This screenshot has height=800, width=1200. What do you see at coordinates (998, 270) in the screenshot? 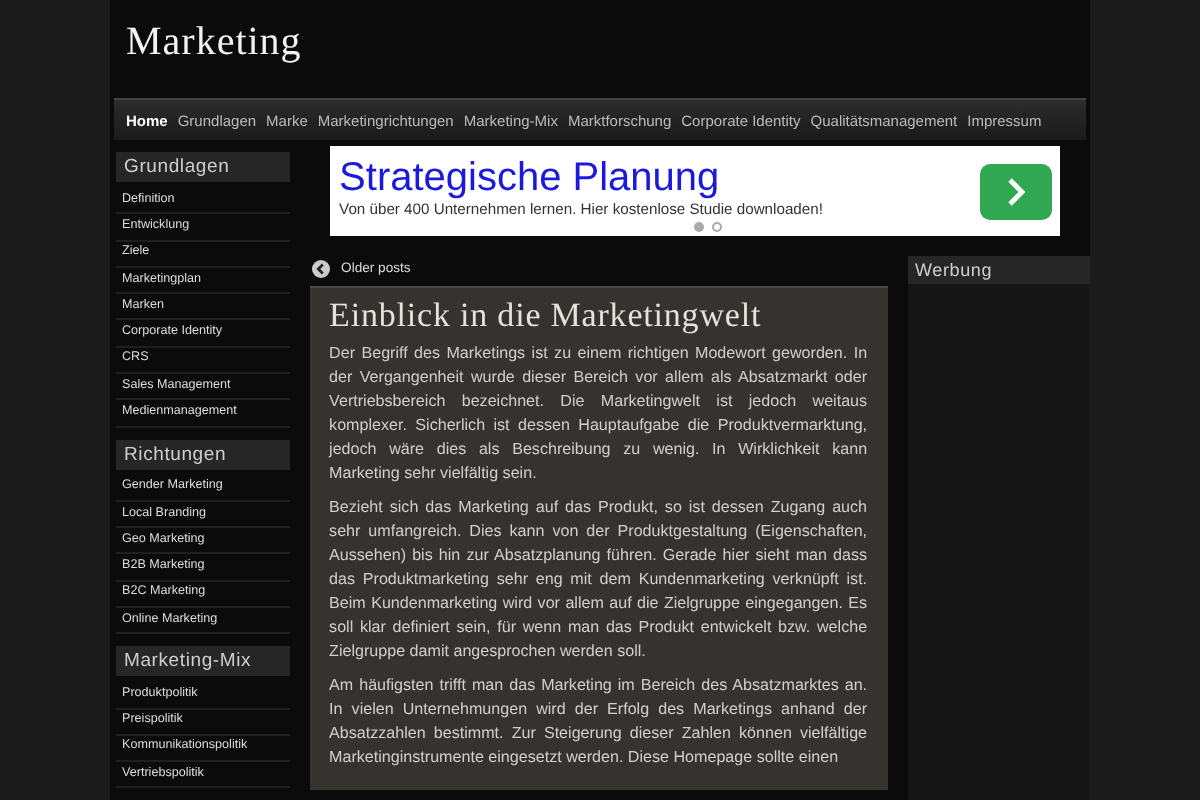
I see `widget-heading: Werbung` at bounding box center [998, 270].